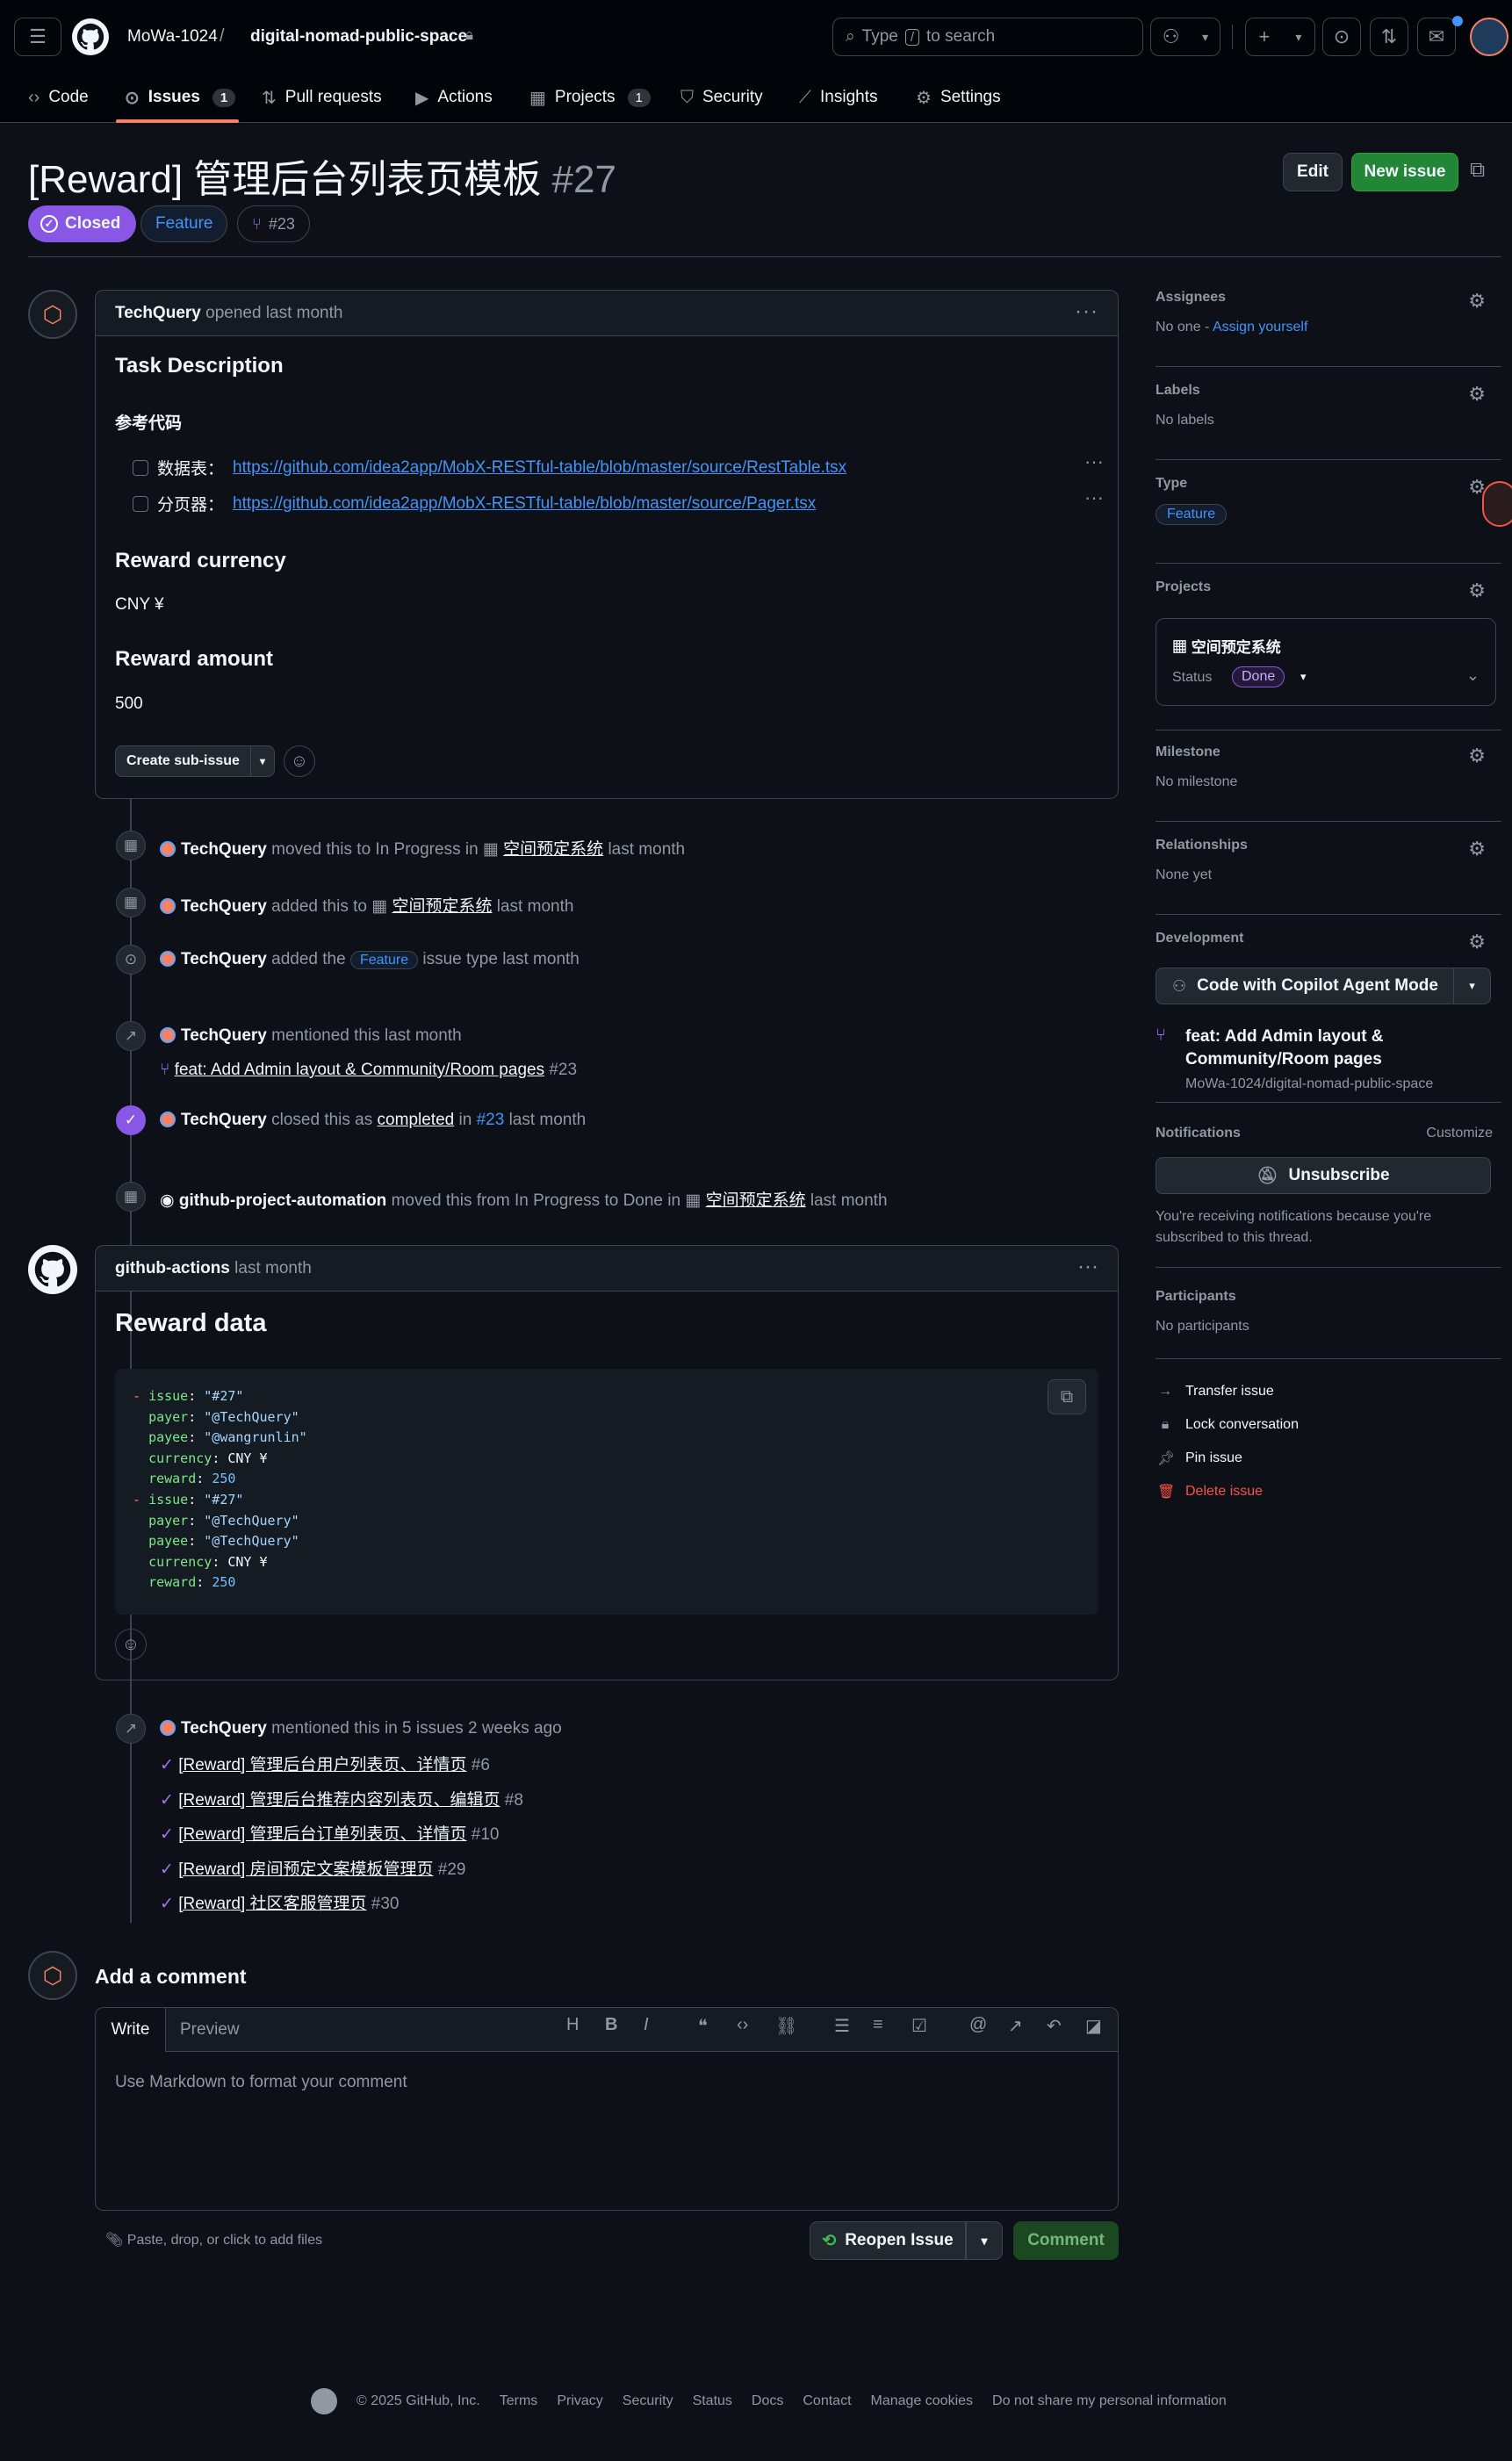 The image size is (1512, 2461). I want to click on task-list-icon: ☑, so click(919, 2026).